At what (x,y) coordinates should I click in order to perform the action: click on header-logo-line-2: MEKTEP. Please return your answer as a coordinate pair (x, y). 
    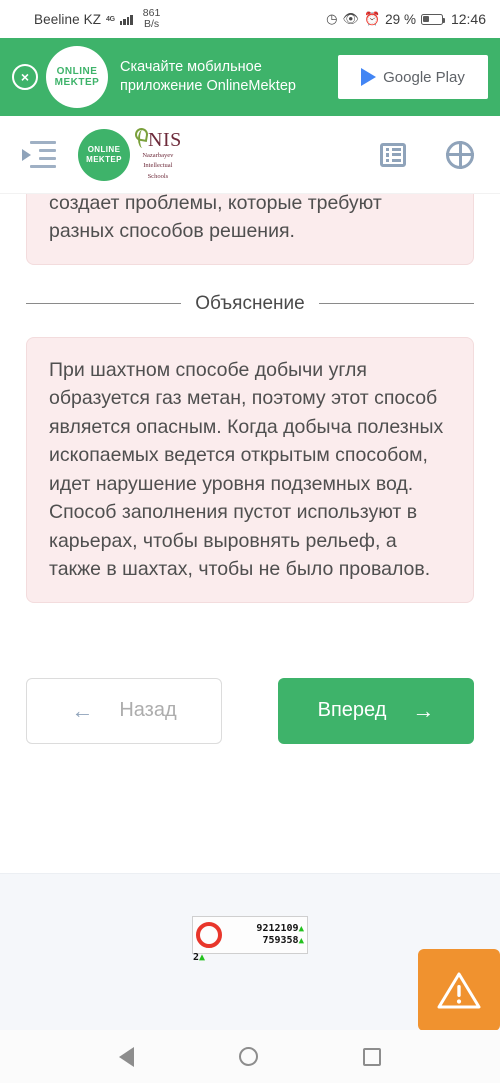
    Looking at the image, I should click on (104, 159).